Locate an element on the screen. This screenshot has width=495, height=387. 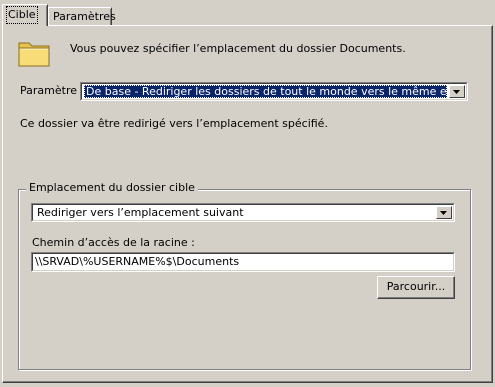
setting-dropdown-button is located at coordinates (457, 91).